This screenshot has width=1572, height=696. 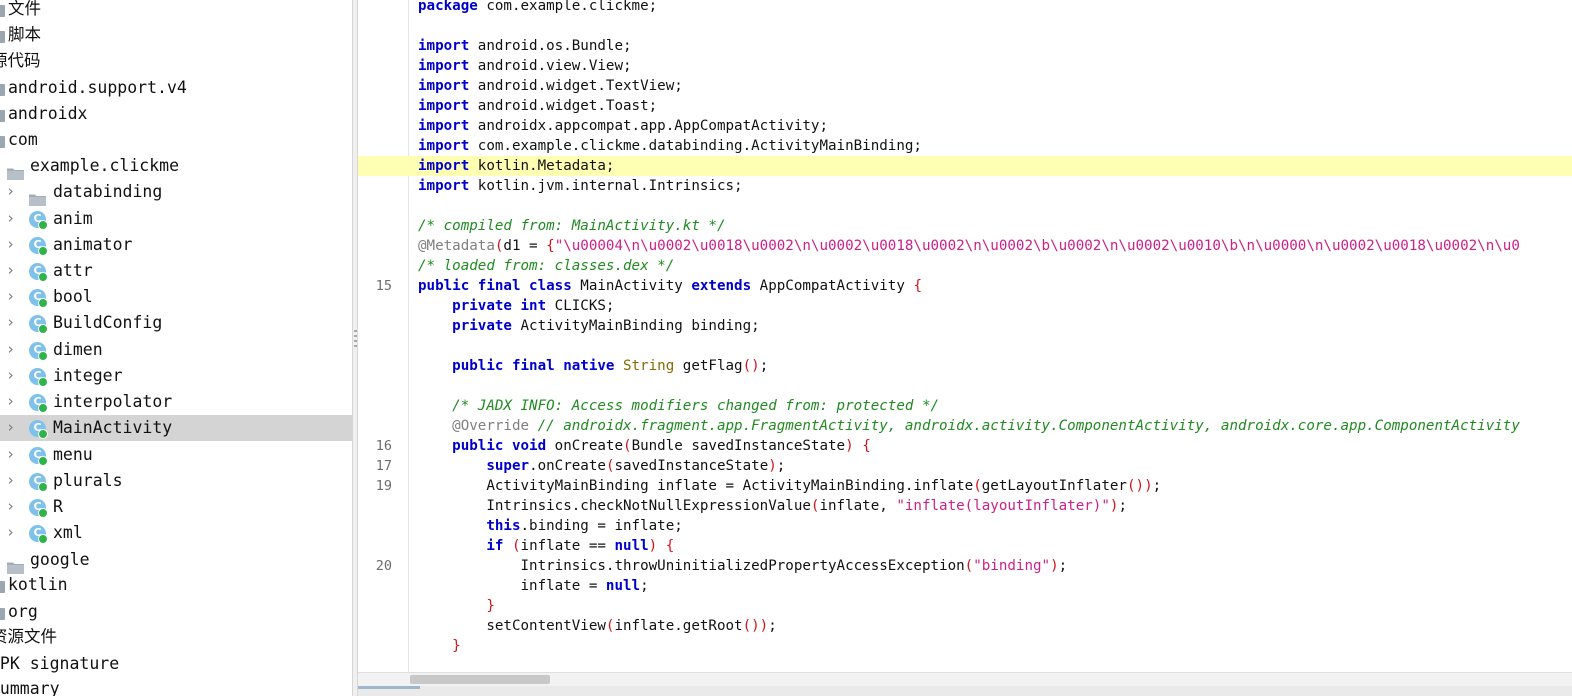 What do you see at coordinates (965, 86) in the screenshot?
I see `code-line: import android.widget.TextView;` at bounding box center [965, 86].